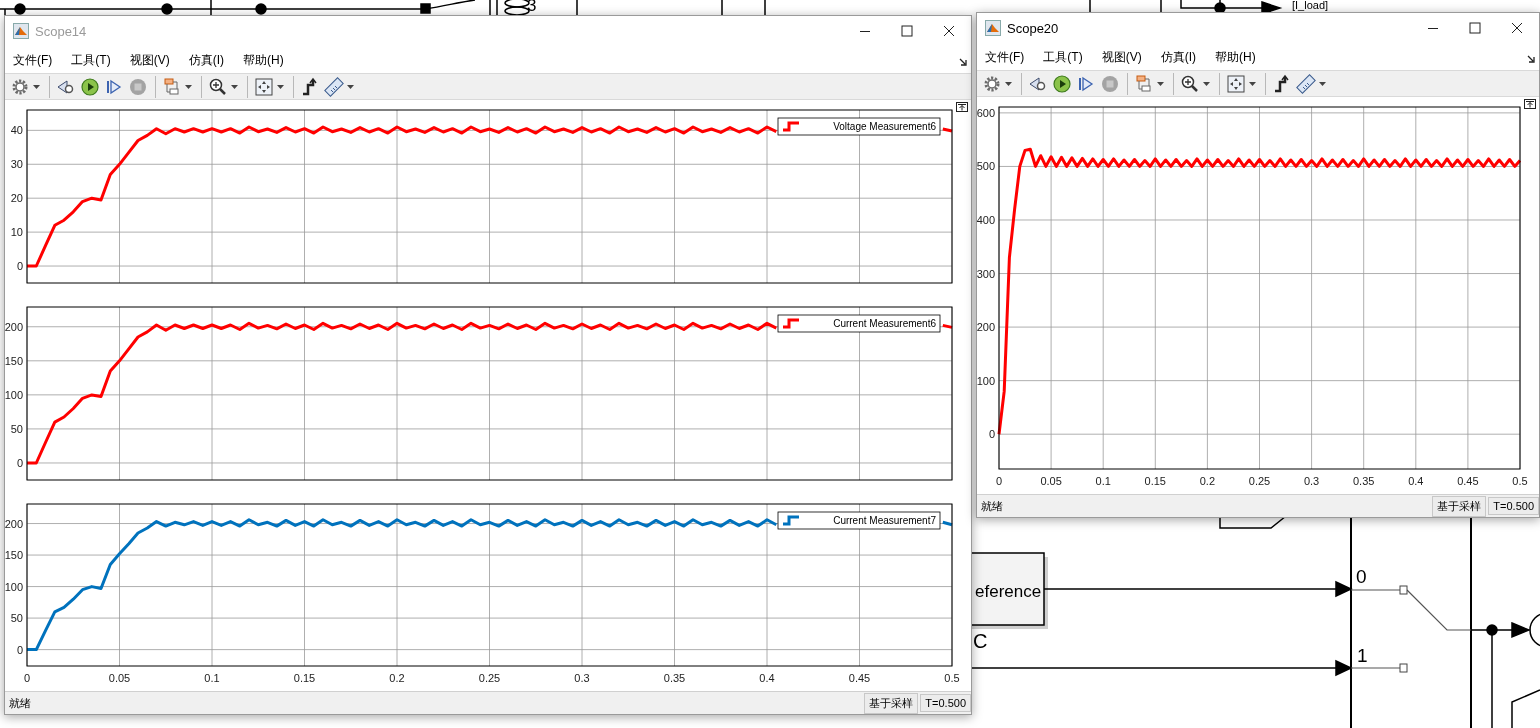 This screenshot has width=1540, height=728. Describe the element at coordinates (532, 7) in the screenshot. I see `block-label: 3` at that location.